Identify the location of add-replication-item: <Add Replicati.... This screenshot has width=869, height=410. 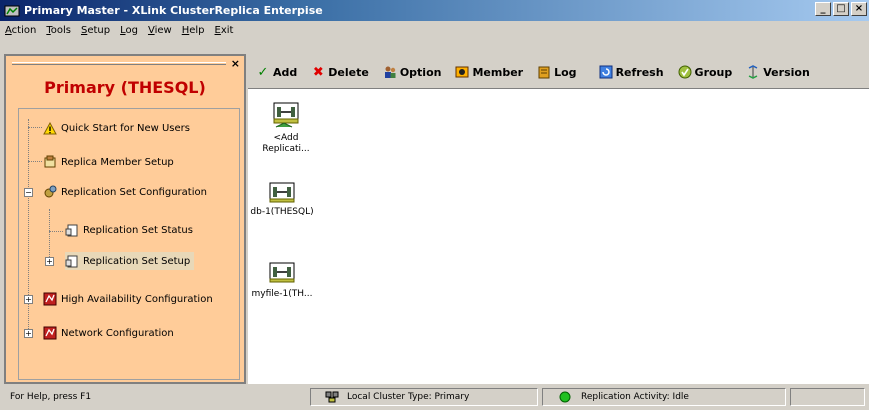
(286, 126).